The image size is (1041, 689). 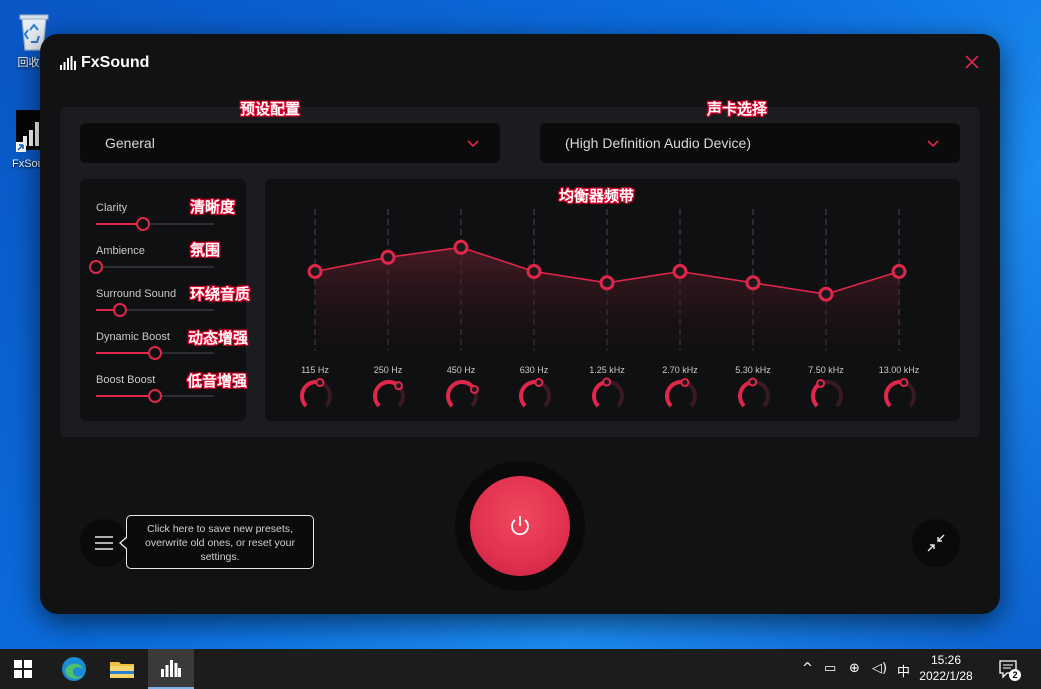 I want to click on power-button-ring, so click(x=520, y=526).